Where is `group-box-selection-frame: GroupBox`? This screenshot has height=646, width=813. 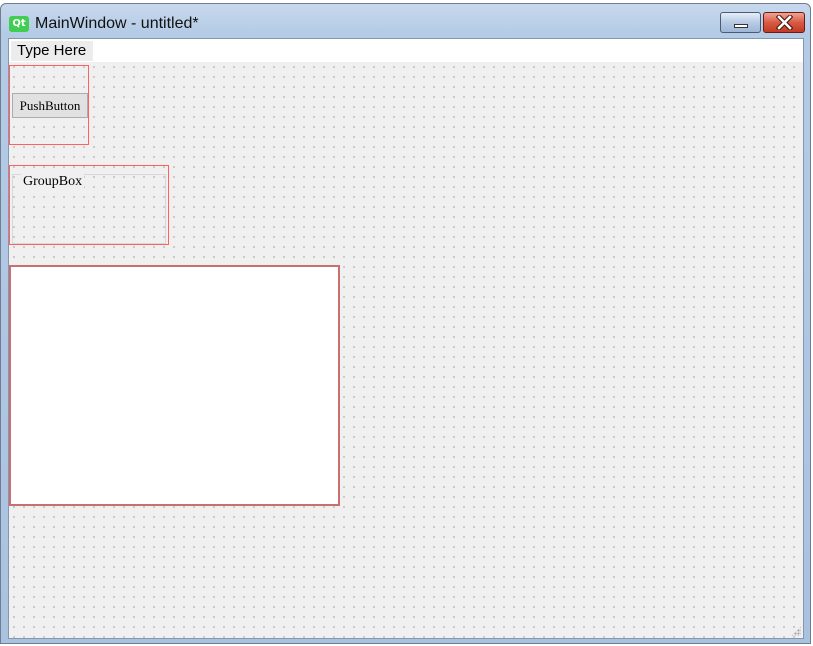
group-box-selection-frame: GroupBox is located at coordinates (89, 205).